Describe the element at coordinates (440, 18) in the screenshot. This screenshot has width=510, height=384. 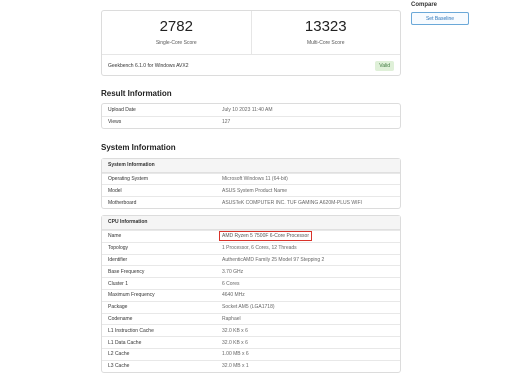
I see `set-baseline-button: Set Baseline` at that location.